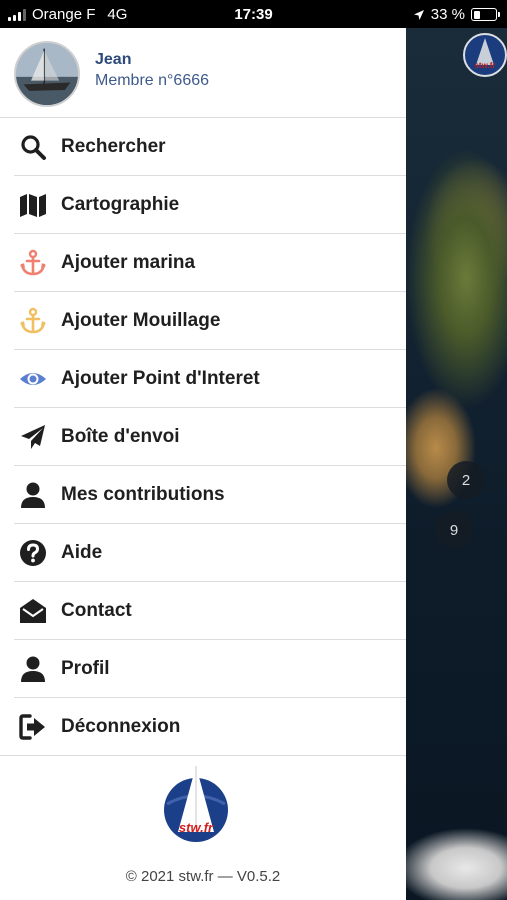 The height and width of the screenshot is (900, 507). What do you see at coordinates (113, 59) in the screenshot?
I see `user-name: Jean` at bounding box center [113, 59].